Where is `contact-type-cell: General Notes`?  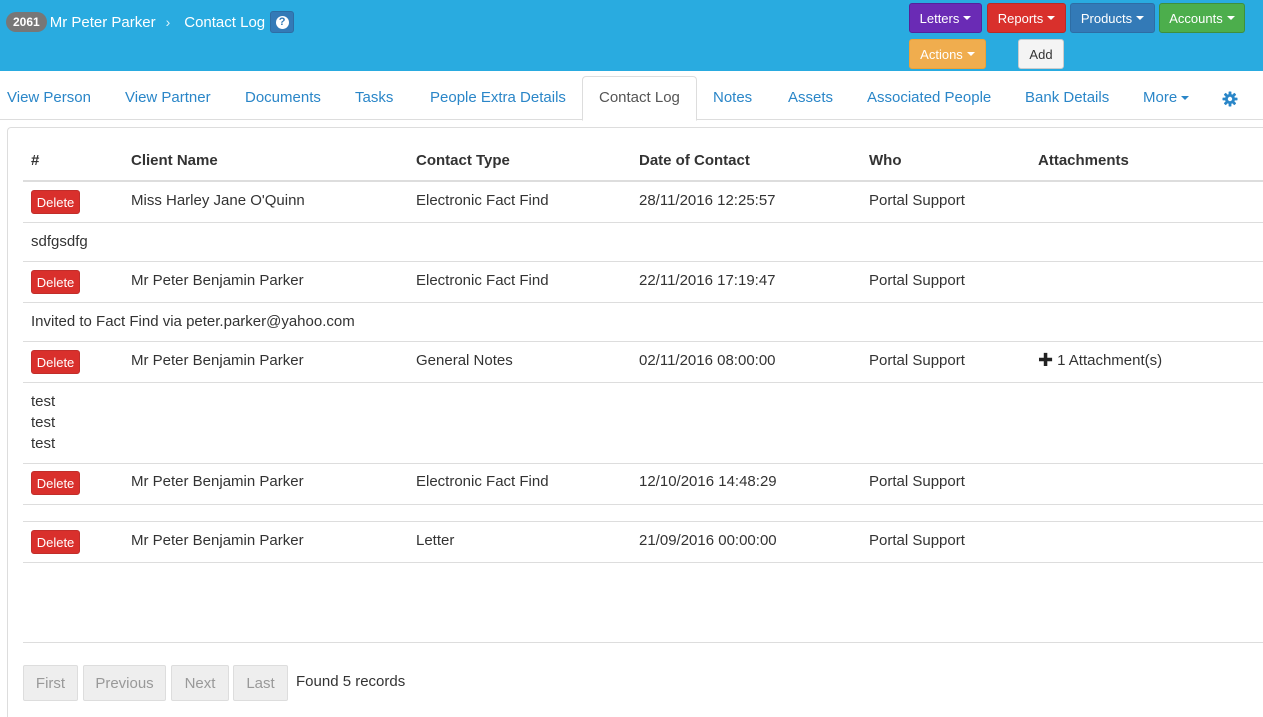 contact-type-cell: General Notes is located at coordinates (464, 360).